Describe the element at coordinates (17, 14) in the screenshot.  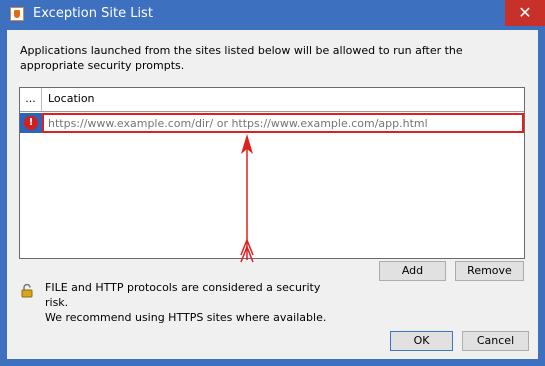
I see `java-icon` at that location.